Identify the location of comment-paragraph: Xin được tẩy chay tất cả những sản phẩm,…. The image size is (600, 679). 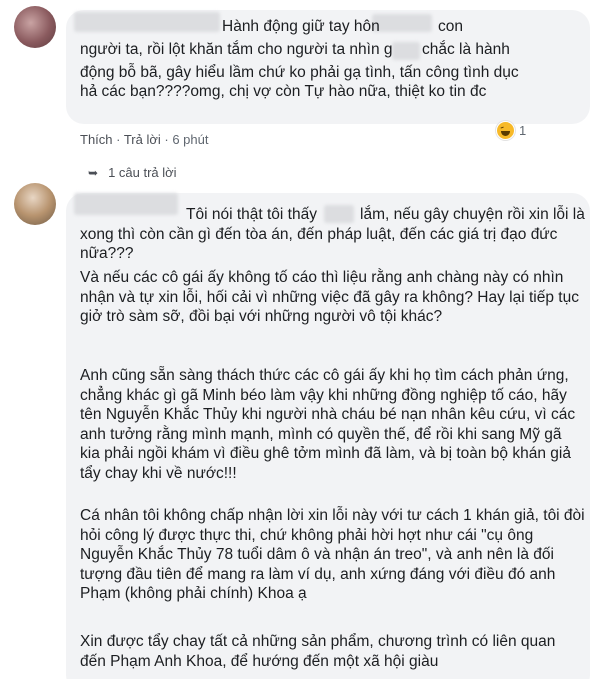
(318, 651).